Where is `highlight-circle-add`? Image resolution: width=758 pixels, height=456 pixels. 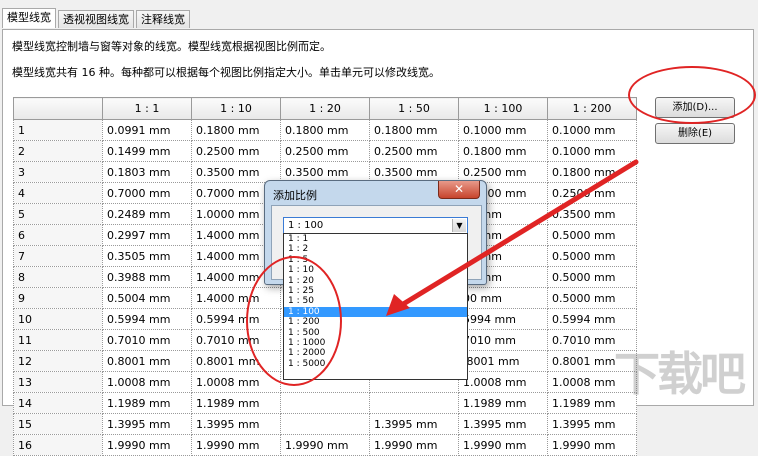 highlight-circle-add is located at coordinates (692, 95).